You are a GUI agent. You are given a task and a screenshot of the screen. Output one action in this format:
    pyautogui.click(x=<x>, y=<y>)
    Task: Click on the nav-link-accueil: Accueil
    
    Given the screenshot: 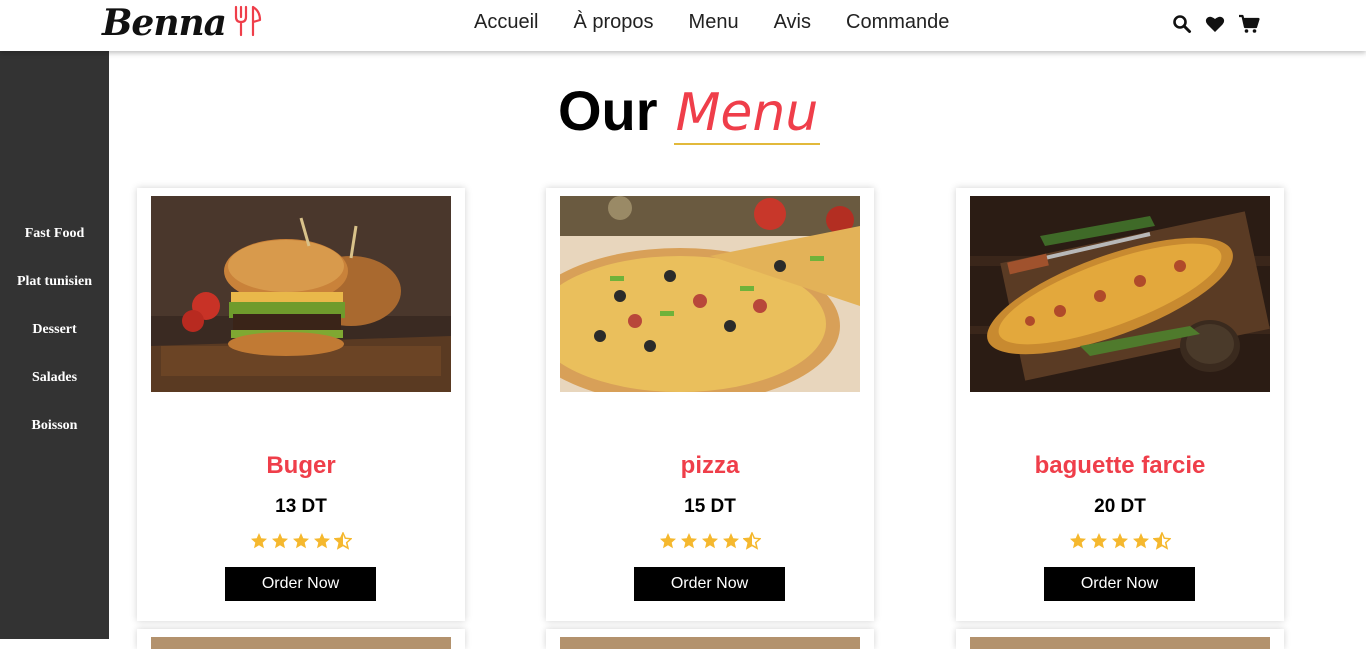 What is the action you would take?
    pyautogui.click(x=506, y=22)
    